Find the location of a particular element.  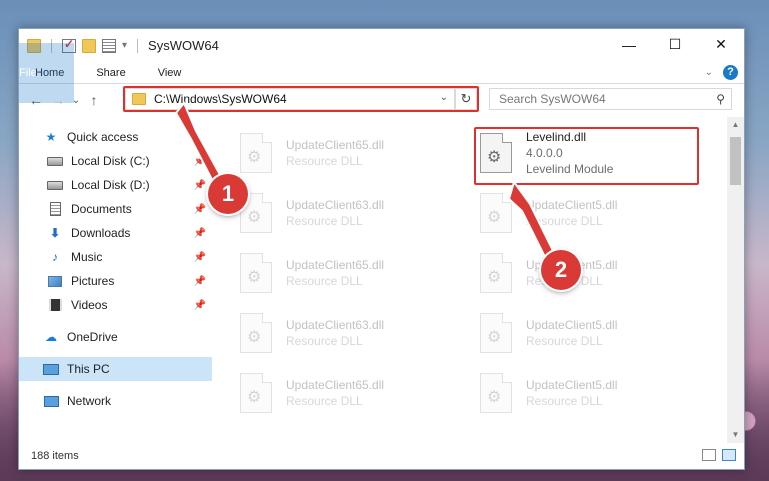

help-icon: ? is located at coordinates (730, 72).